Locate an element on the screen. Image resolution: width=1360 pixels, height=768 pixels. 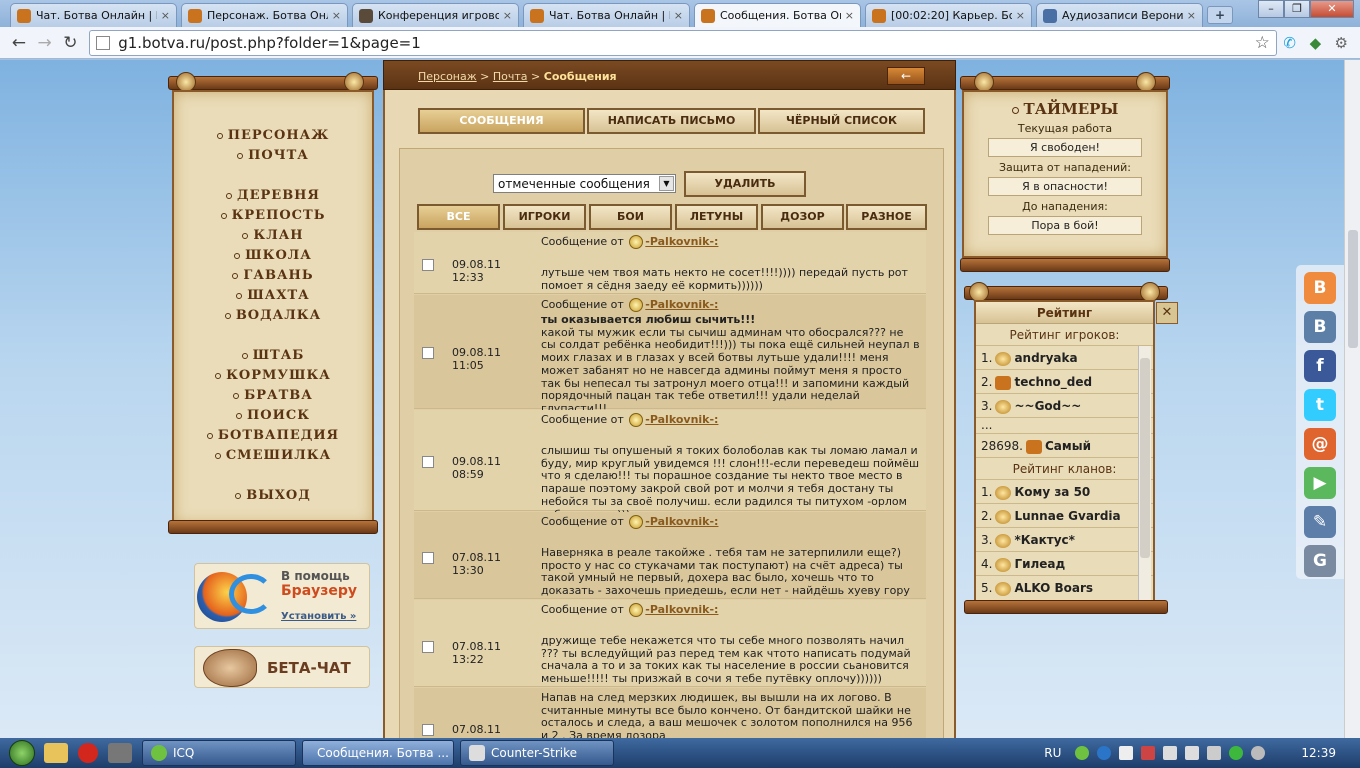
filter-patrol: ДОЗОР is located at coordinates (802, 217).